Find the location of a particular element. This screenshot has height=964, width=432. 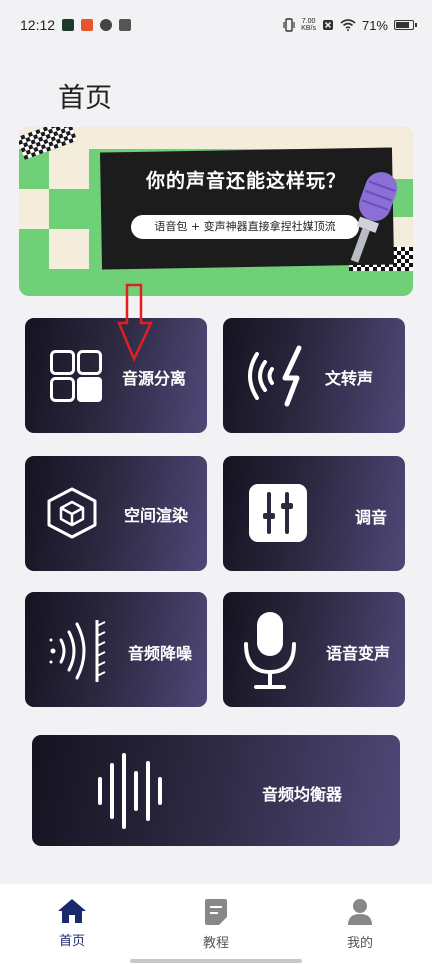

feature-label: 文转声 is located at coordinates (349, 378).